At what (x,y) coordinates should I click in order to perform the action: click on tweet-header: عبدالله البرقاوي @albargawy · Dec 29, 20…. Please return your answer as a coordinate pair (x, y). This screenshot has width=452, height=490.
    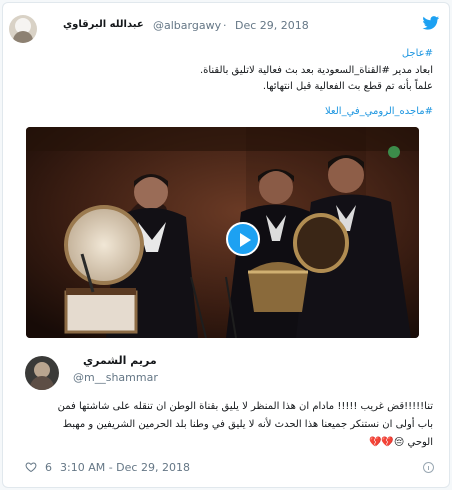
    Looking at the image, I should click on (226, 26).